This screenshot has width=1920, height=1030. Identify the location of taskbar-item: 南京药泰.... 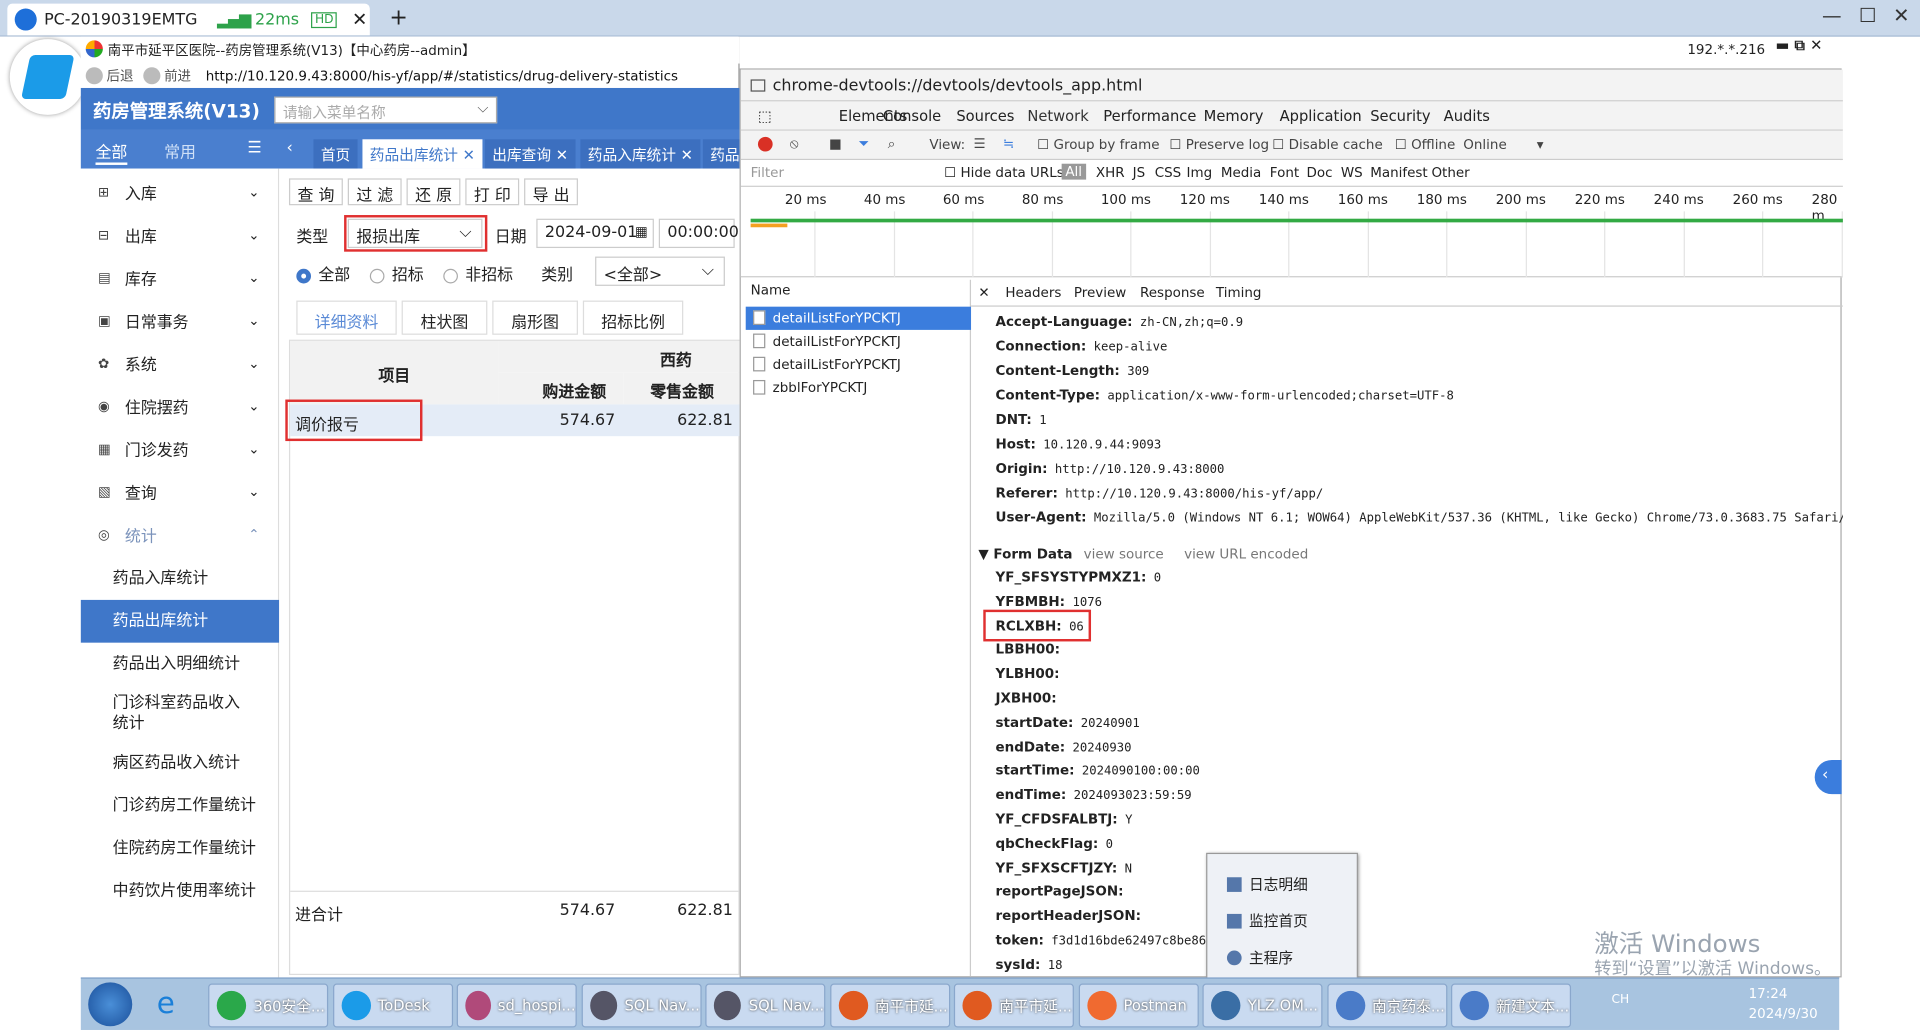
(1386, 1005).